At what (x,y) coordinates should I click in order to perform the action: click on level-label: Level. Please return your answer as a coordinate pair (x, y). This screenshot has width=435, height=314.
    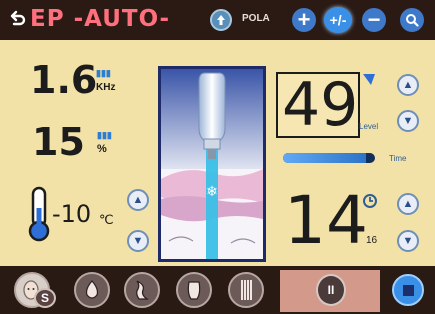
    Looking at the image, I should click on (369, 126).